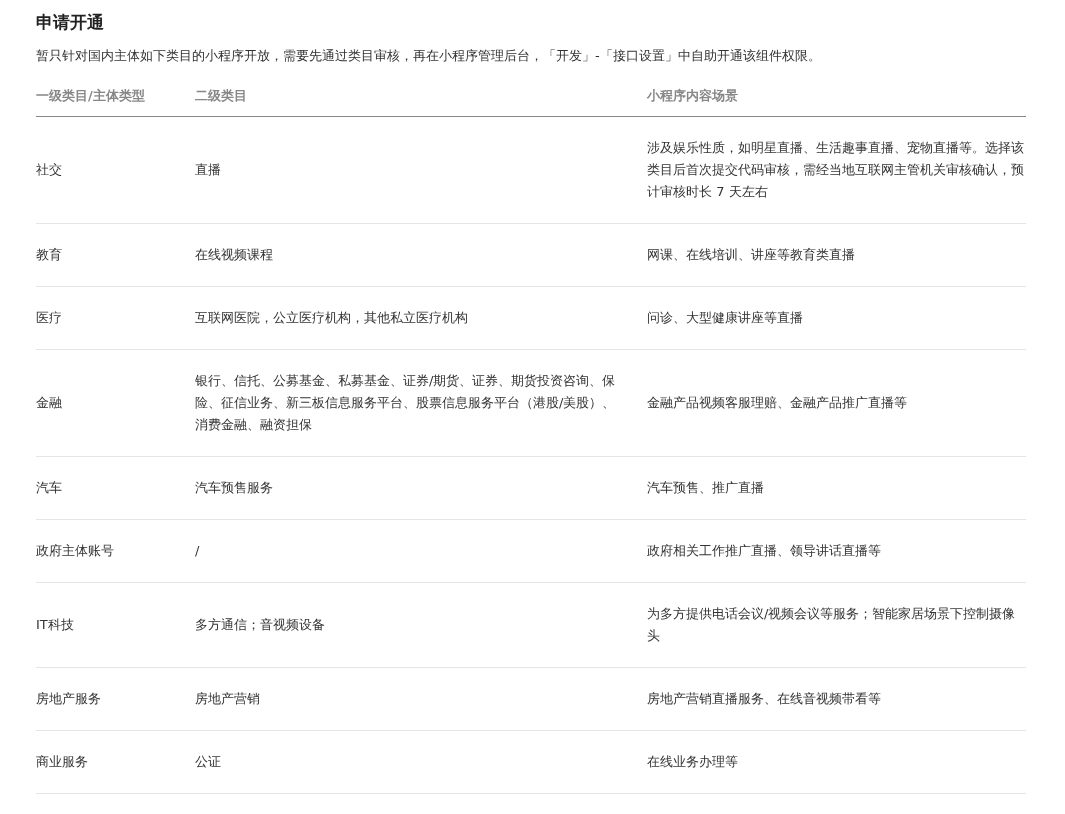 The width and height of the screenshot is (1065, 814). I want to click on table-cell: 多方通信；音视频设备, so click(421, 625).